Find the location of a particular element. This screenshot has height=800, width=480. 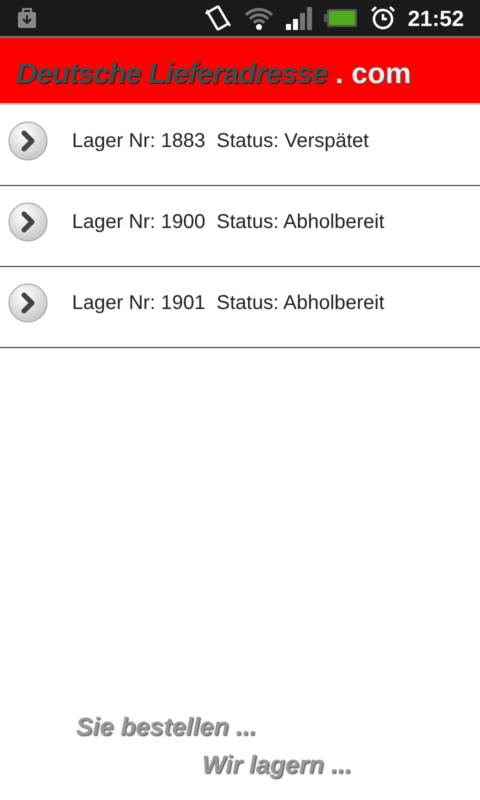

list-item: Lager Nr: 1901 Status: Abholbereit is located at coordinates (240, 307).